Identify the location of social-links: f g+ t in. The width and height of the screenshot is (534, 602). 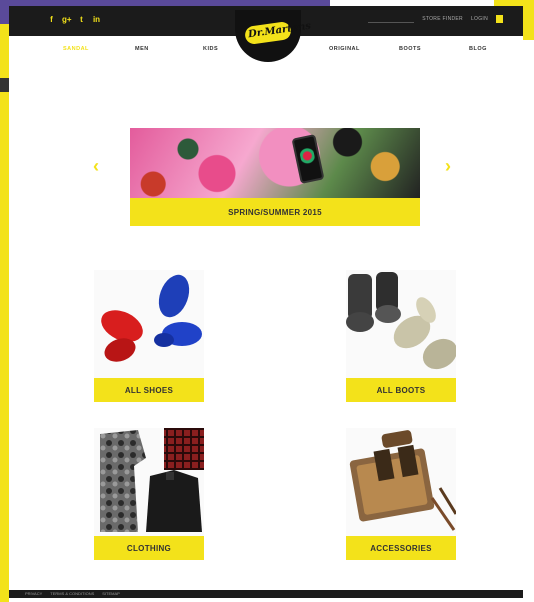
(74, 19).